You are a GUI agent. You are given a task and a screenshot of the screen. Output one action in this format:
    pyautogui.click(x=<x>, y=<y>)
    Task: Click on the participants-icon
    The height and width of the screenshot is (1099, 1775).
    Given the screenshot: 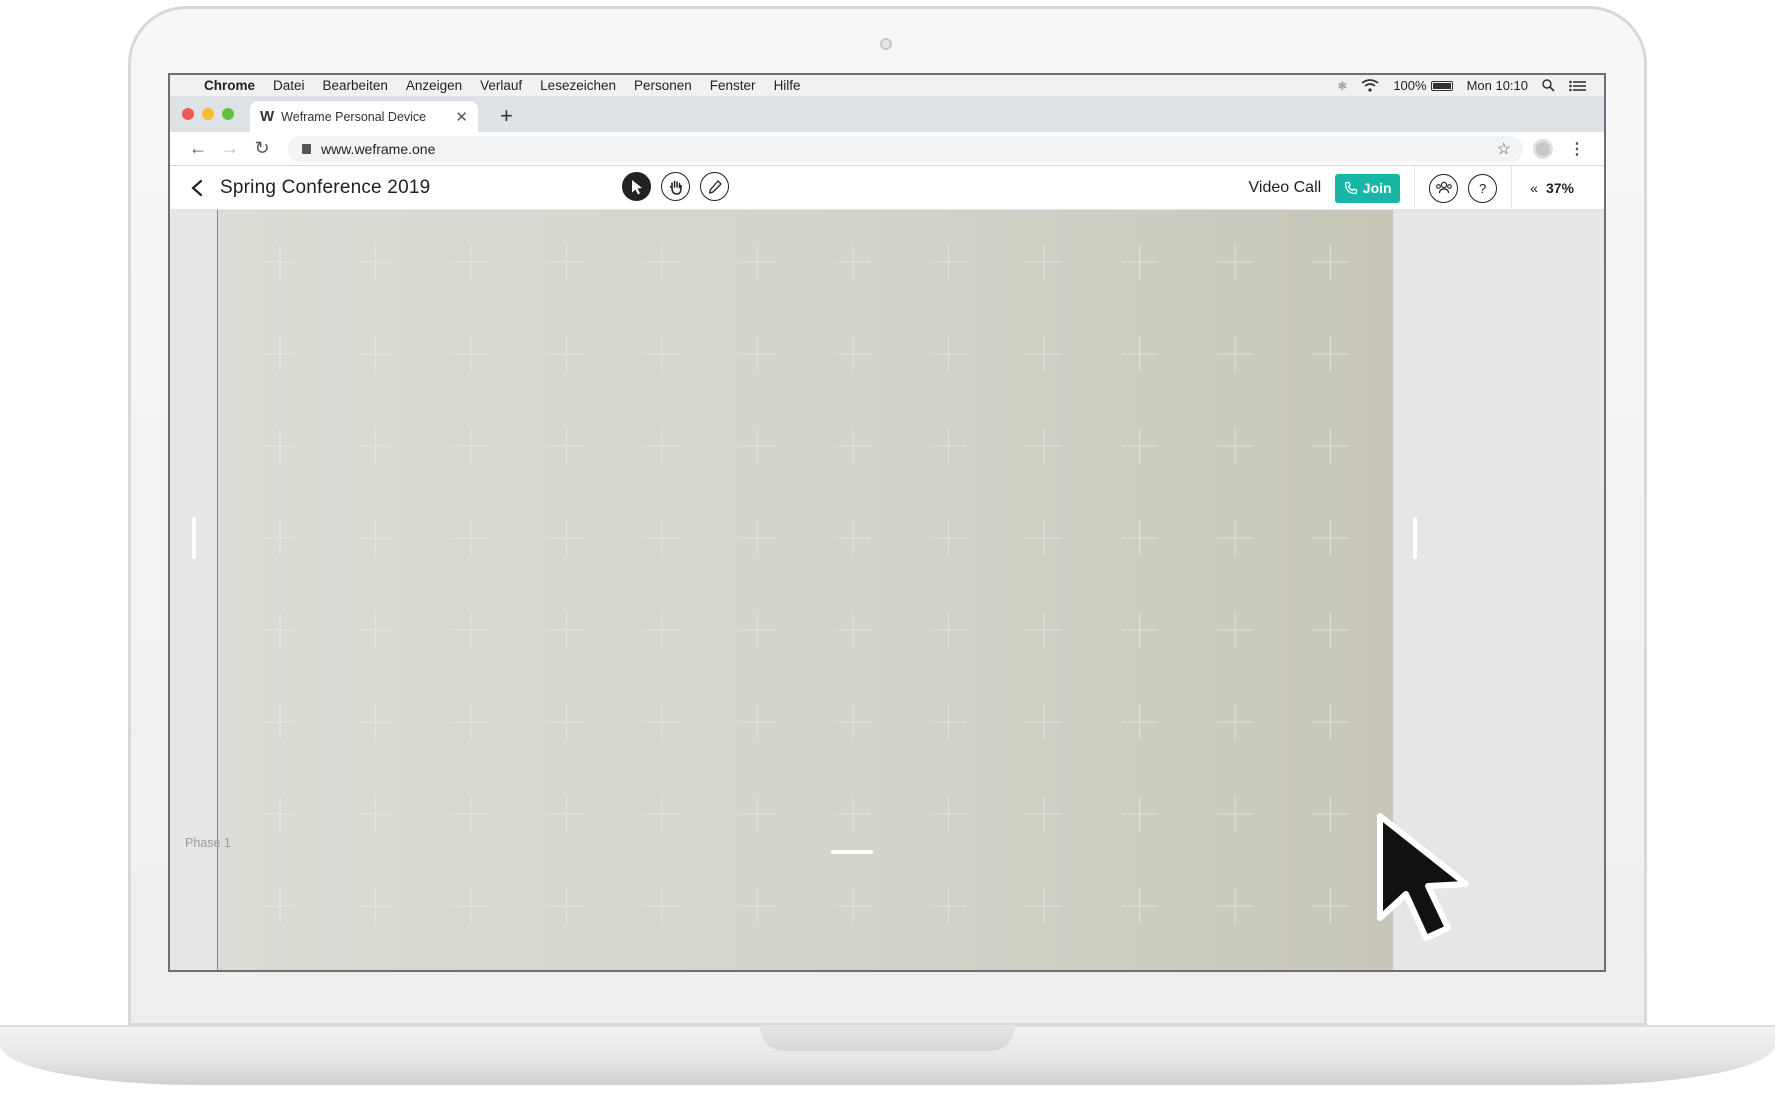 What is the action you would take?
    pyautogui.click(x=1443, y=187)
    